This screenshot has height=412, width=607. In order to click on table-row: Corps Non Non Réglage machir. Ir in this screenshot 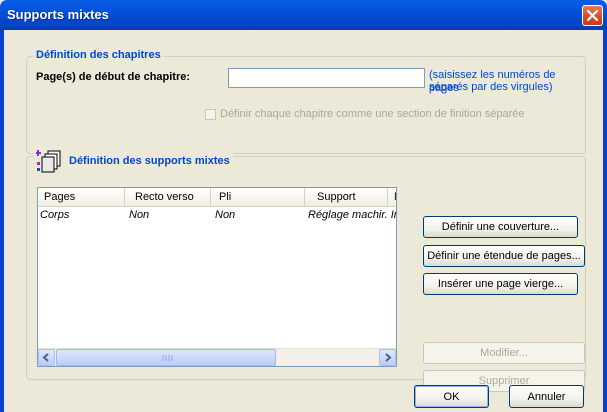, I will do `click(217, 215)`.